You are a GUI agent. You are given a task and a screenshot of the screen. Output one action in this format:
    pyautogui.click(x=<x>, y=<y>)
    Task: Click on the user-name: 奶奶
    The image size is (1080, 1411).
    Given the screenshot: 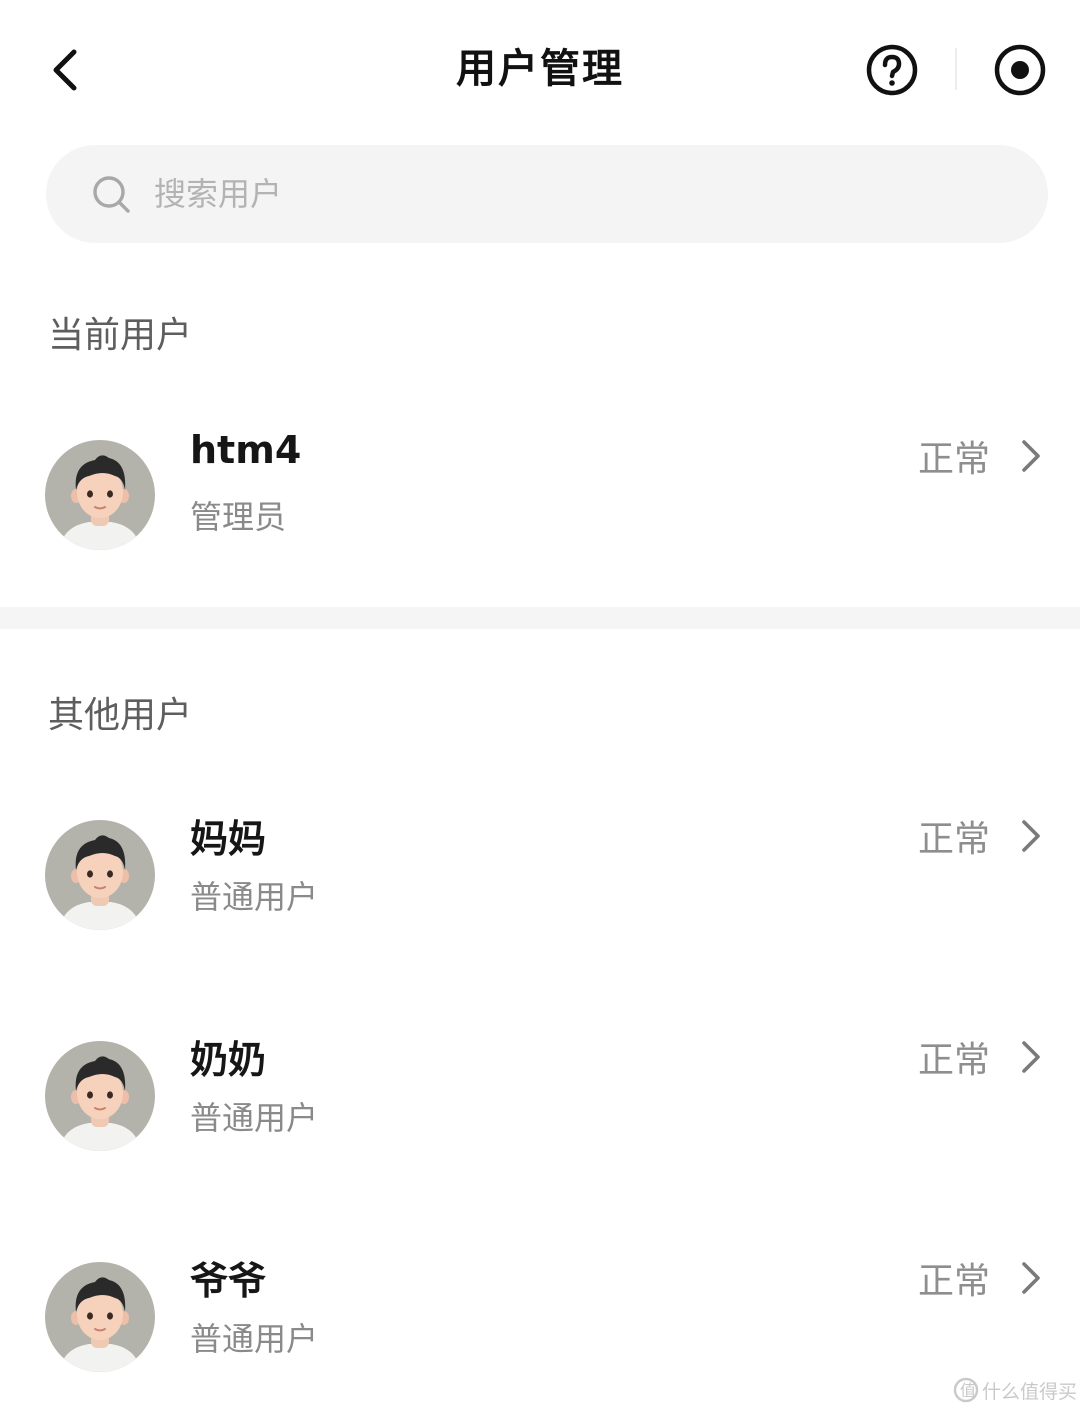 What is the action you would take?
    pyautogui.click(x=228, y=1060)
    